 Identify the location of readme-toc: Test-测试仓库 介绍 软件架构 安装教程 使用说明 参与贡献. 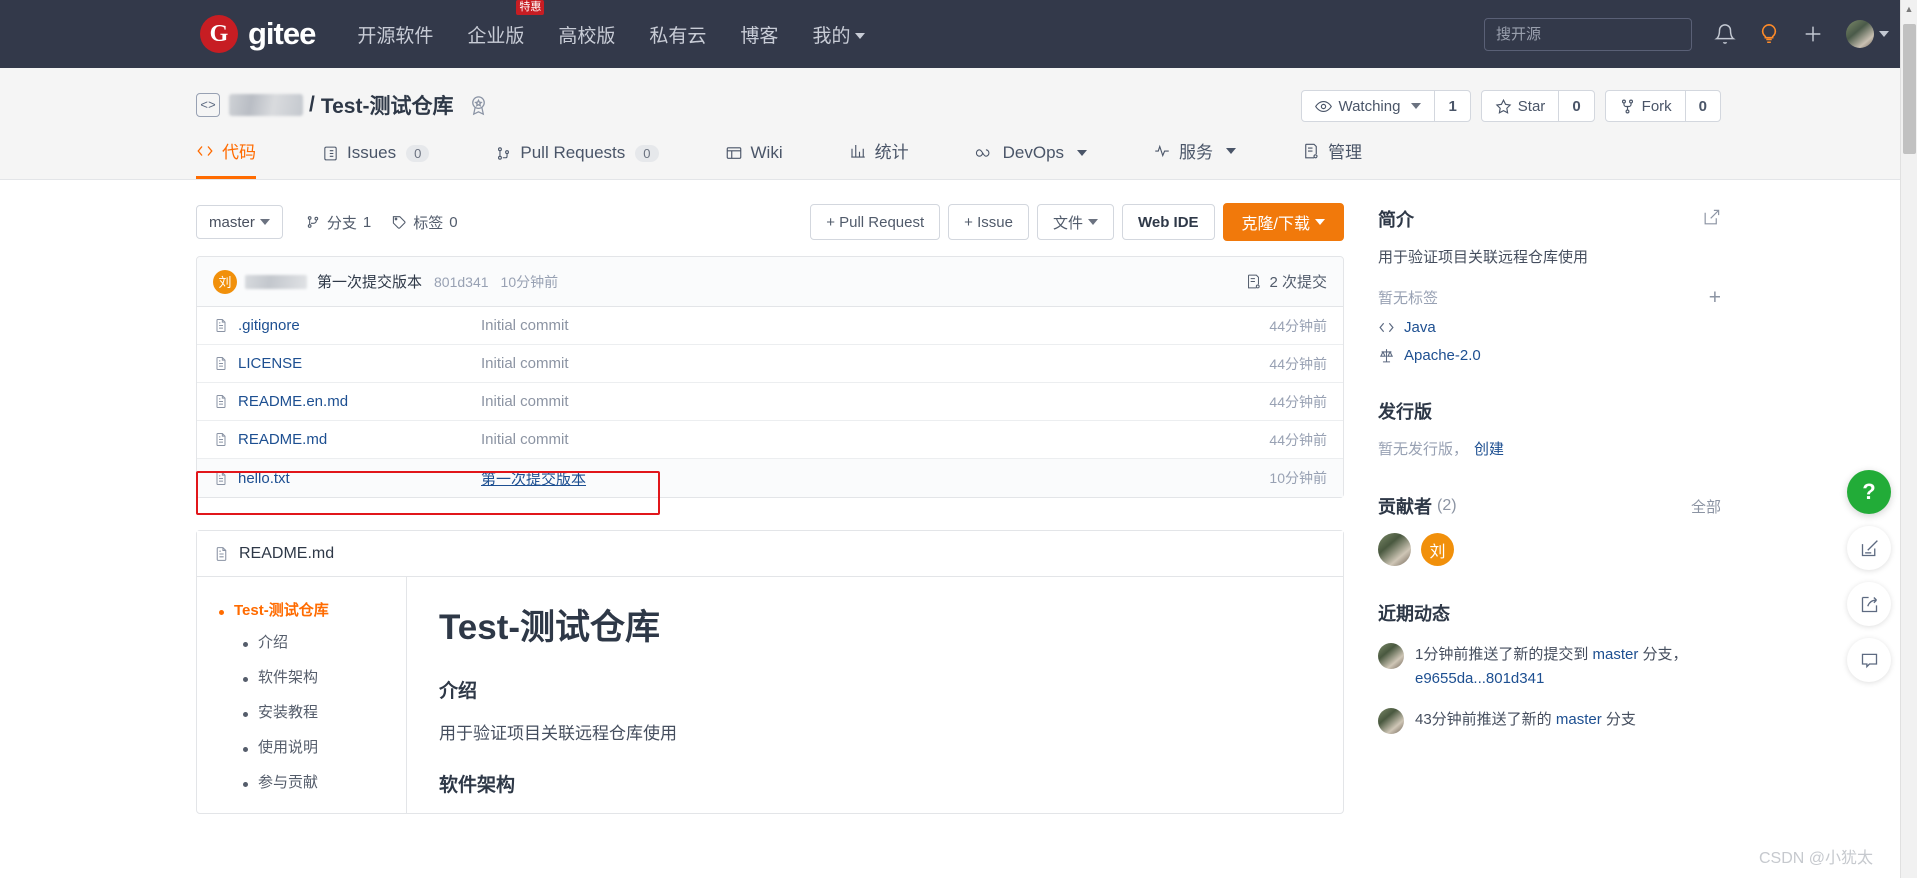
(302, 695).